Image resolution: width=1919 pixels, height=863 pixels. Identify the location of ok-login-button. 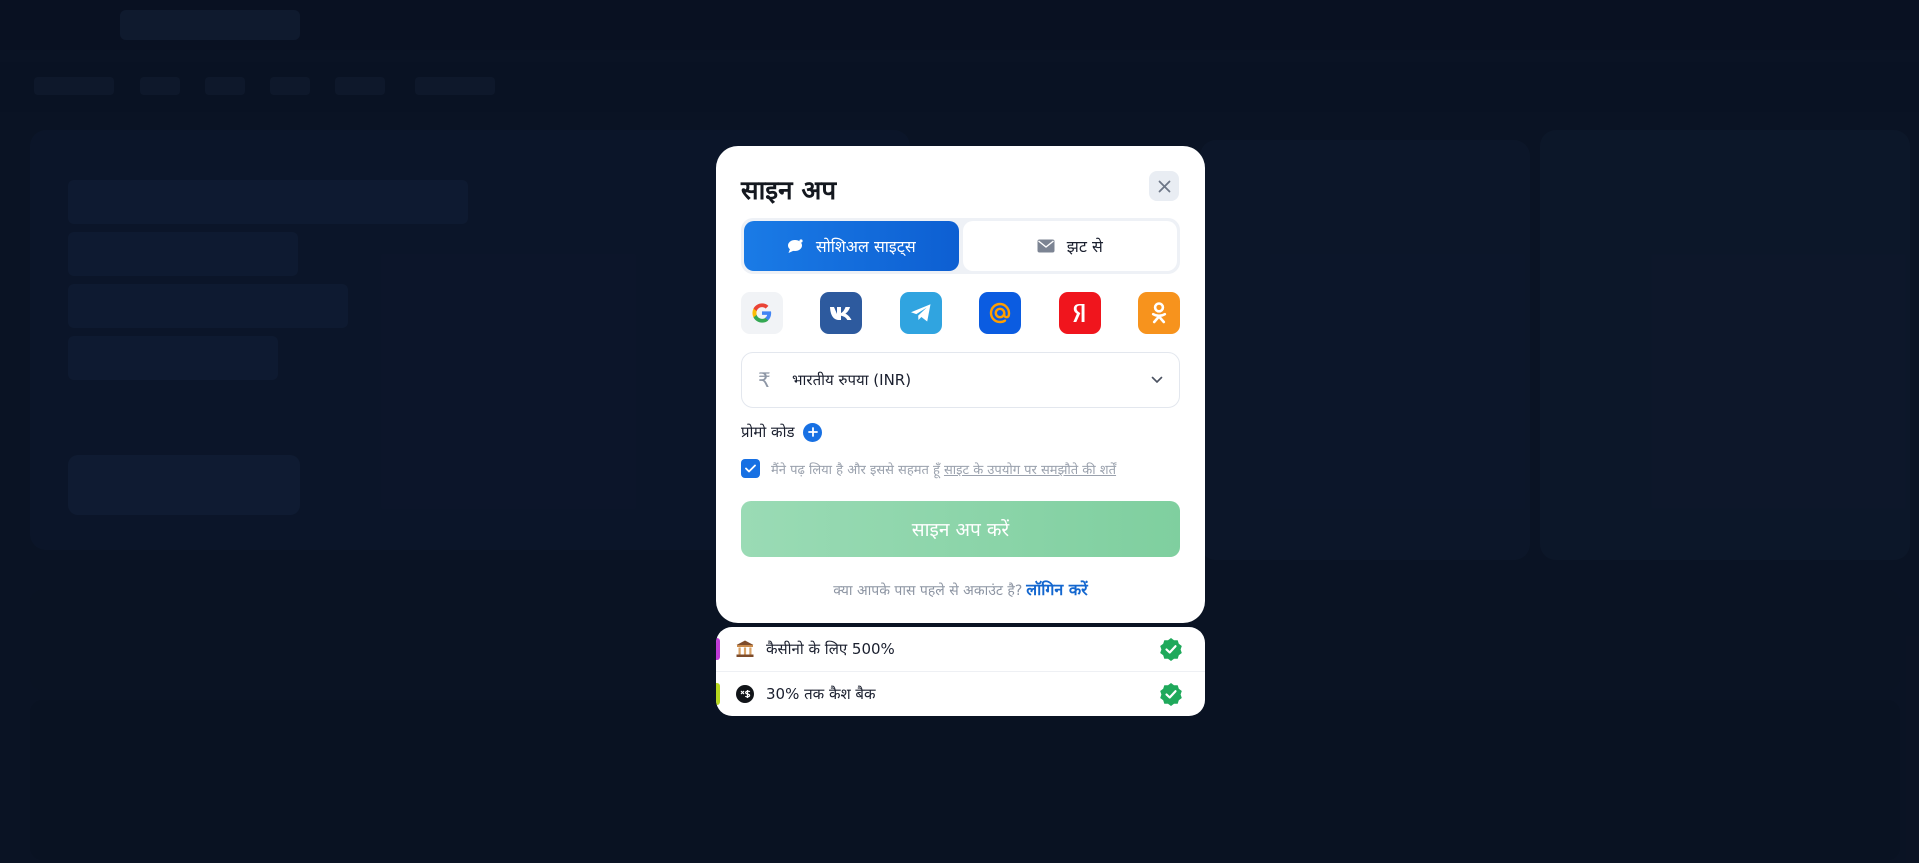
(1158, 313).